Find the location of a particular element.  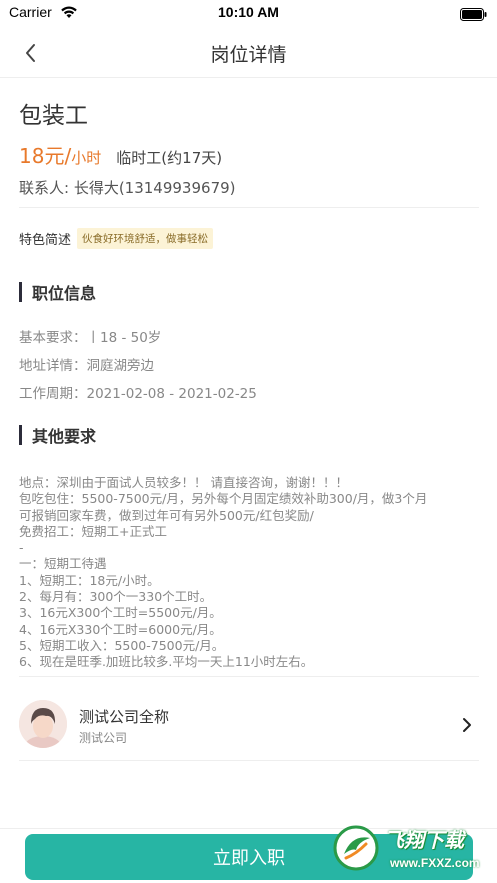

status-bar: Carrier 10:10 AM is located at coordinates (248, 14).